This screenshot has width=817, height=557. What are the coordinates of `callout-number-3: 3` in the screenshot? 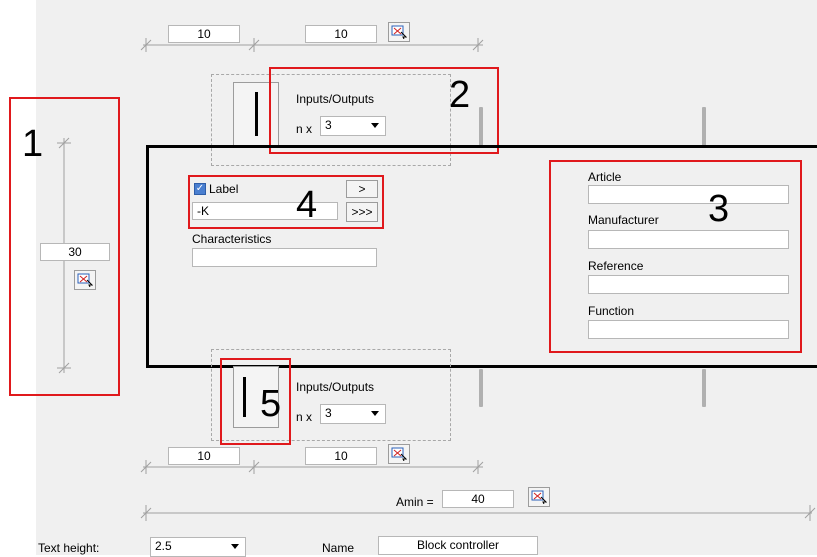 It's located at (719, 209).